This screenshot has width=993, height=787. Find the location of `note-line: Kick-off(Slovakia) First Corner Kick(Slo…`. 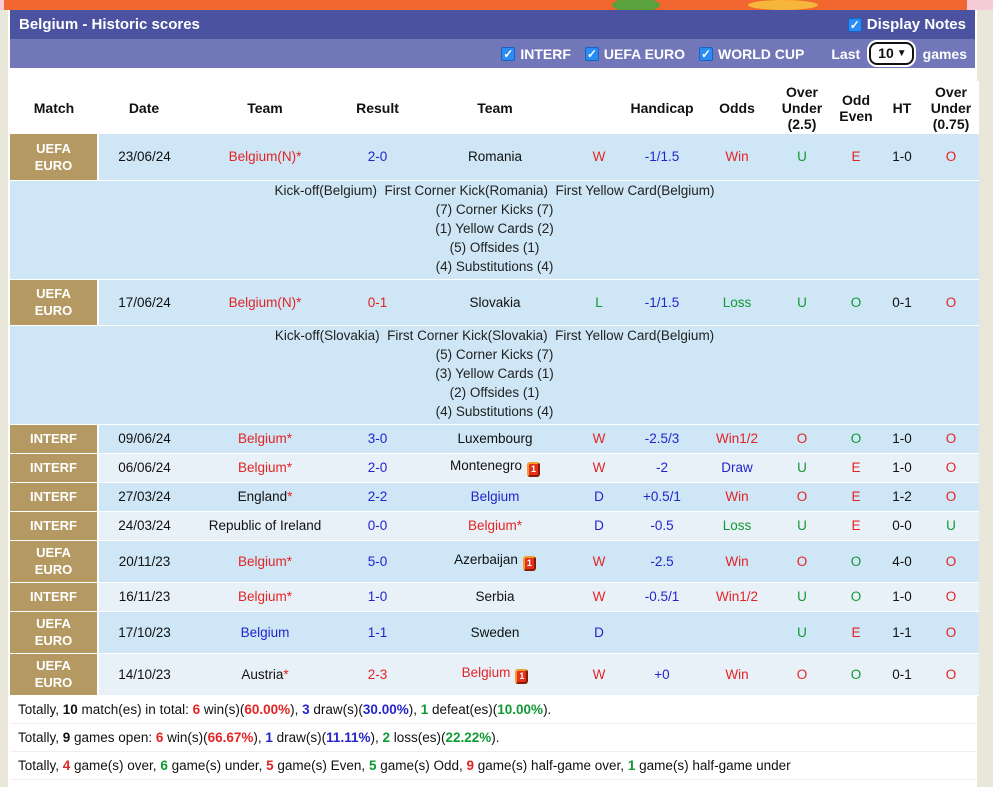

note-line: Kick-off(Slovakia) First Corner Kick(Slo… is located at coordinates (494, 335).